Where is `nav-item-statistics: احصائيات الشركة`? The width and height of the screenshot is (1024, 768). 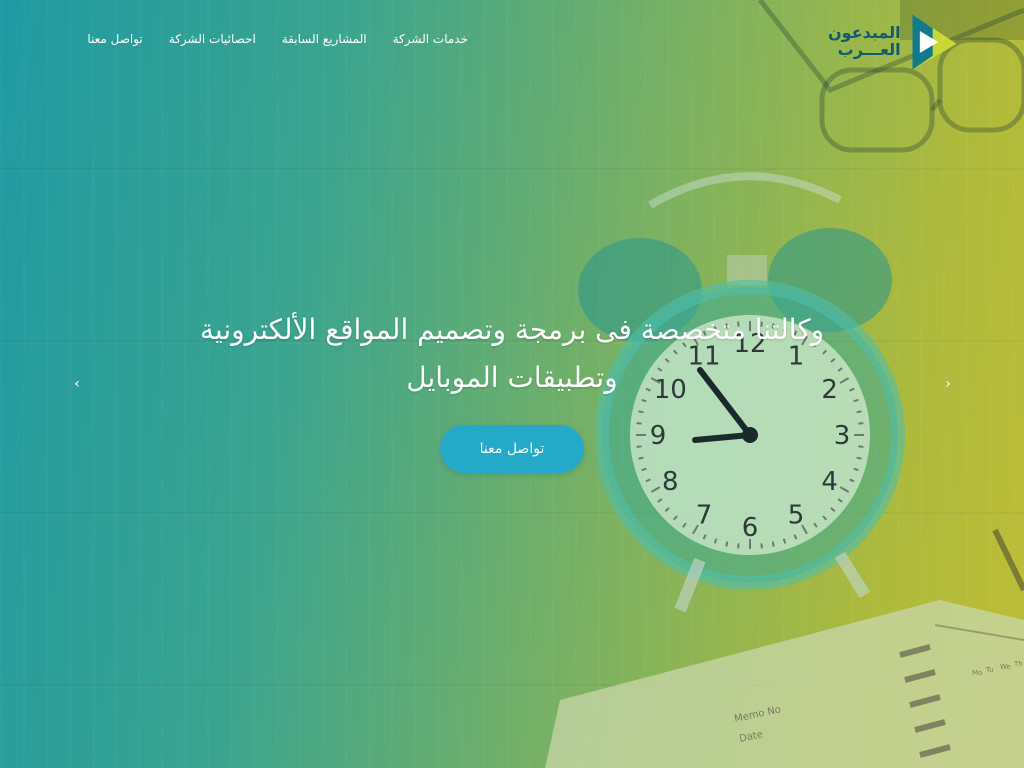 nav-item-statistics: احصائيات الشركة is located at coordinates (212, 39).